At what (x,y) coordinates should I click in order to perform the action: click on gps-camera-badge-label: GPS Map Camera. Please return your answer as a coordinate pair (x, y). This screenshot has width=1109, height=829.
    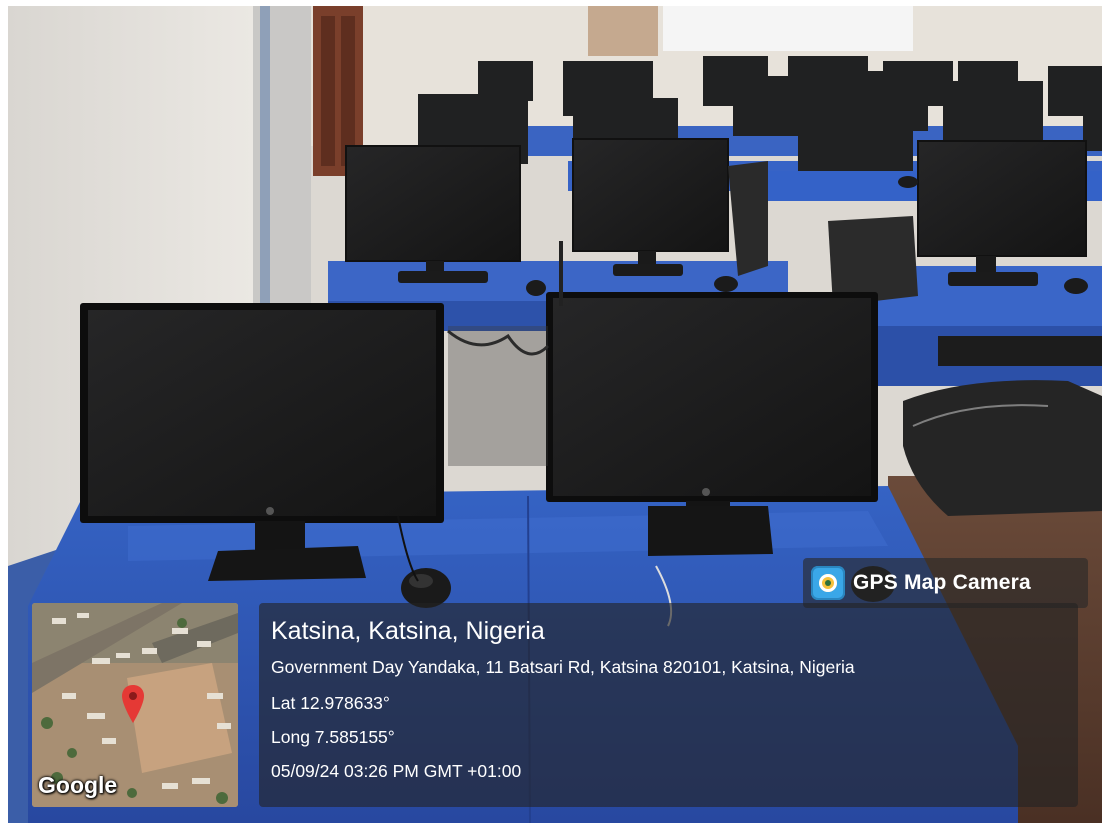
    Looking at the image, I should click on (942, 582).